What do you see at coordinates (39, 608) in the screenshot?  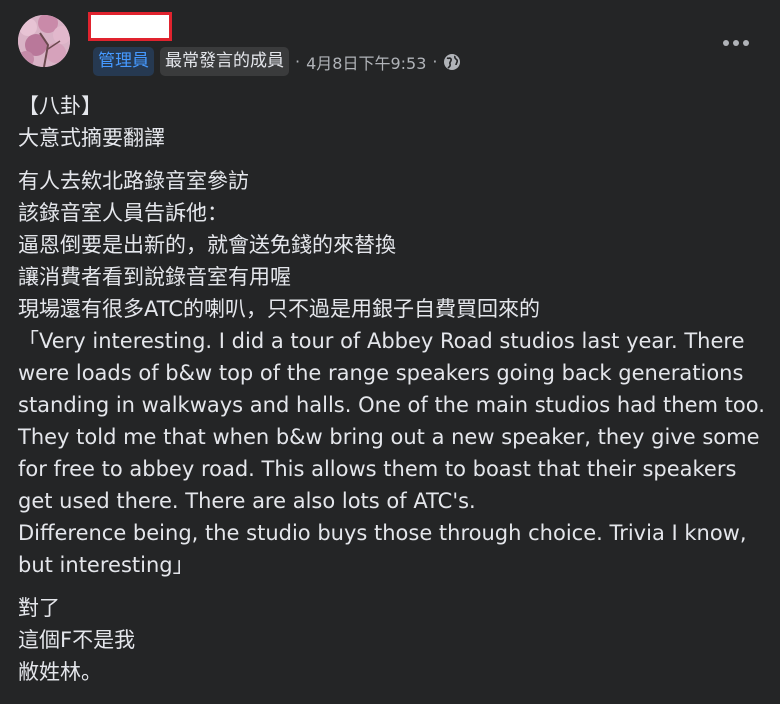 I see `post-line: 對了` at bounding box center [39, 608].